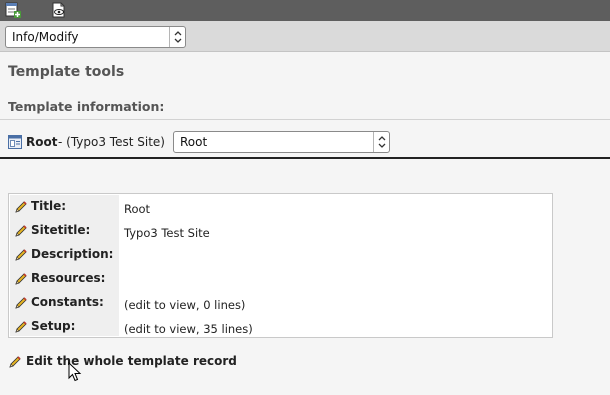 This screenshot has height=395, width=610. Describe the element at coordinates (280, 303) in the screenshot. I see `table-row-constants: Constants: (edit to view, 0 lines)` at that location.